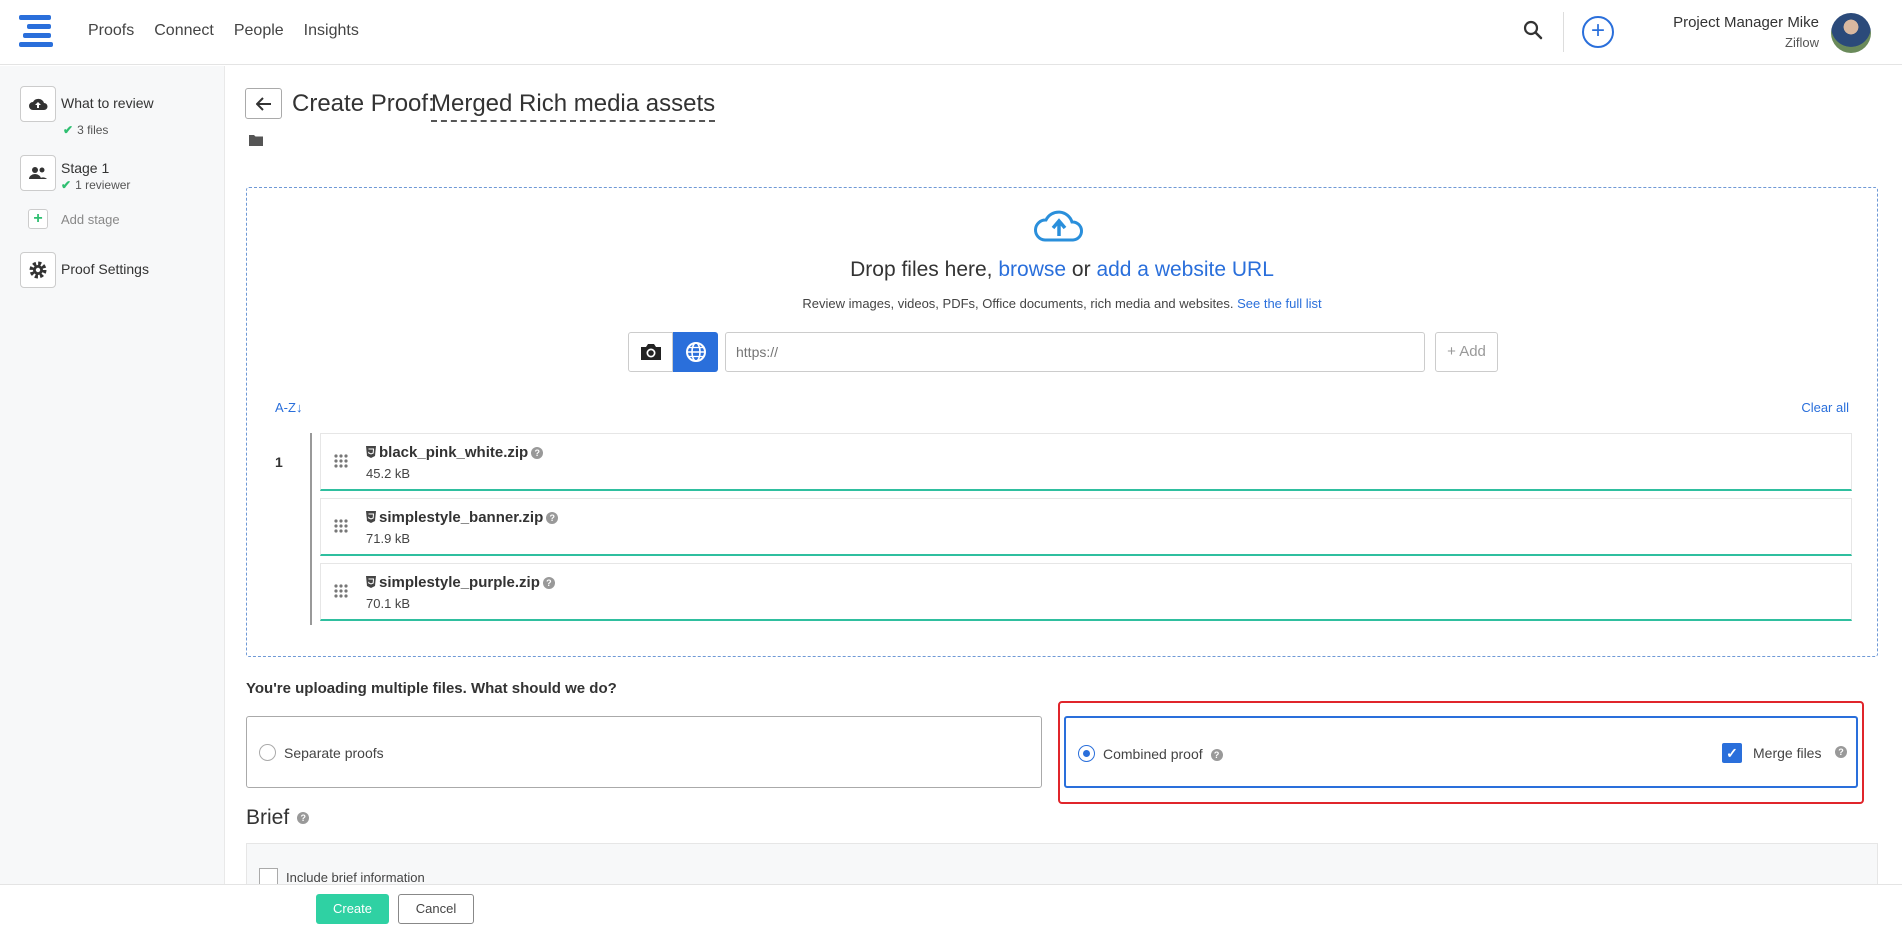  What do you see at coordinates (311, 529) in the screenshot?
I see `group-indicator` at bounding box center [311, 529].